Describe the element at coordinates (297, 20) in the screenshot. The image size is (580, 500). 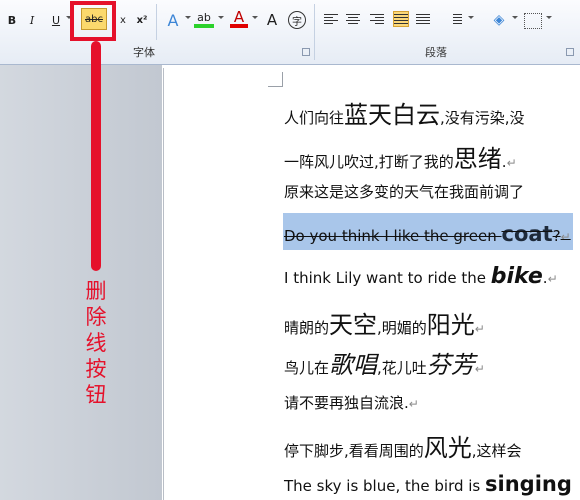
I see `enclose-characters-button: 字` at that location.